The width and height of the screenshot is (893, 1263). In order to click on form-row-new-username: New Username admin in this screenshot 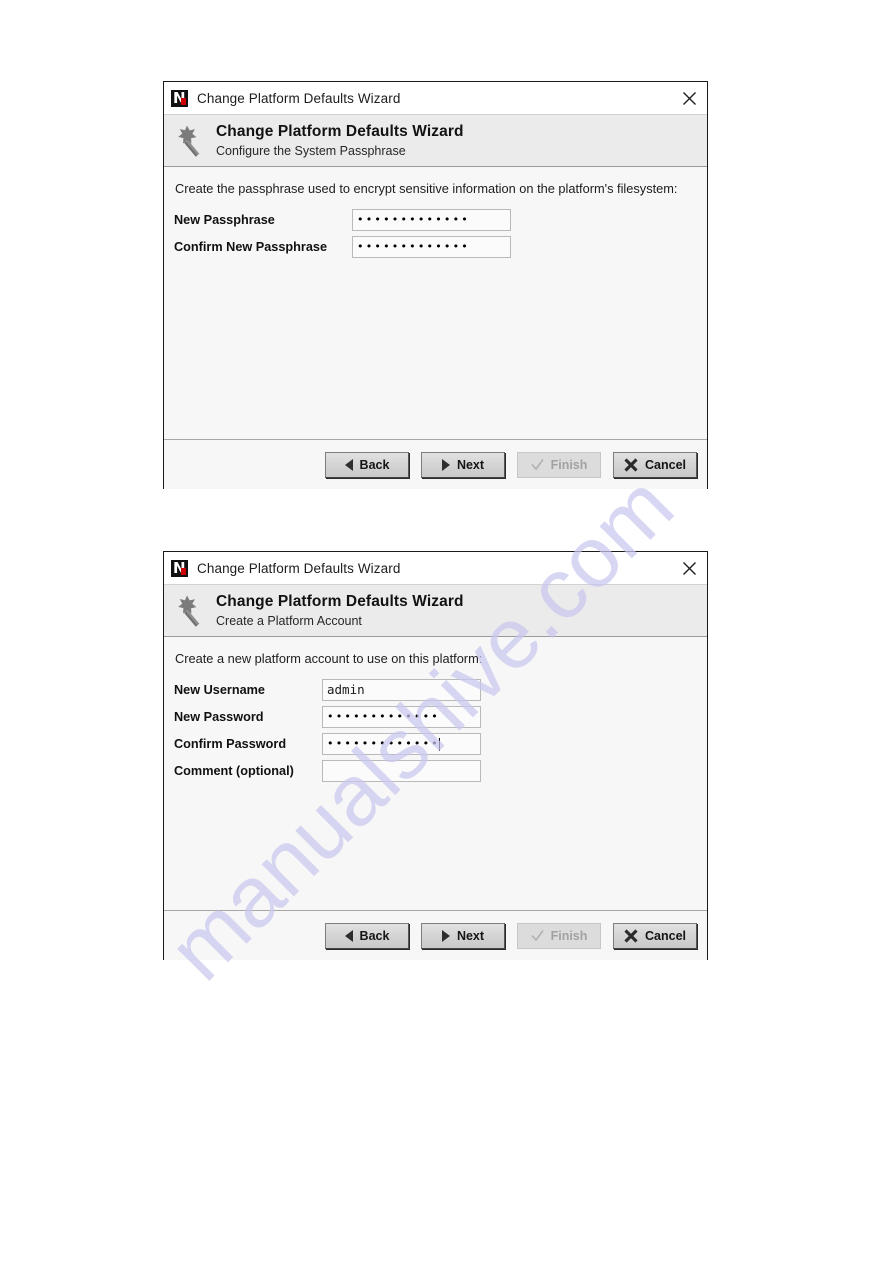, I will do `click(440, 690)`.